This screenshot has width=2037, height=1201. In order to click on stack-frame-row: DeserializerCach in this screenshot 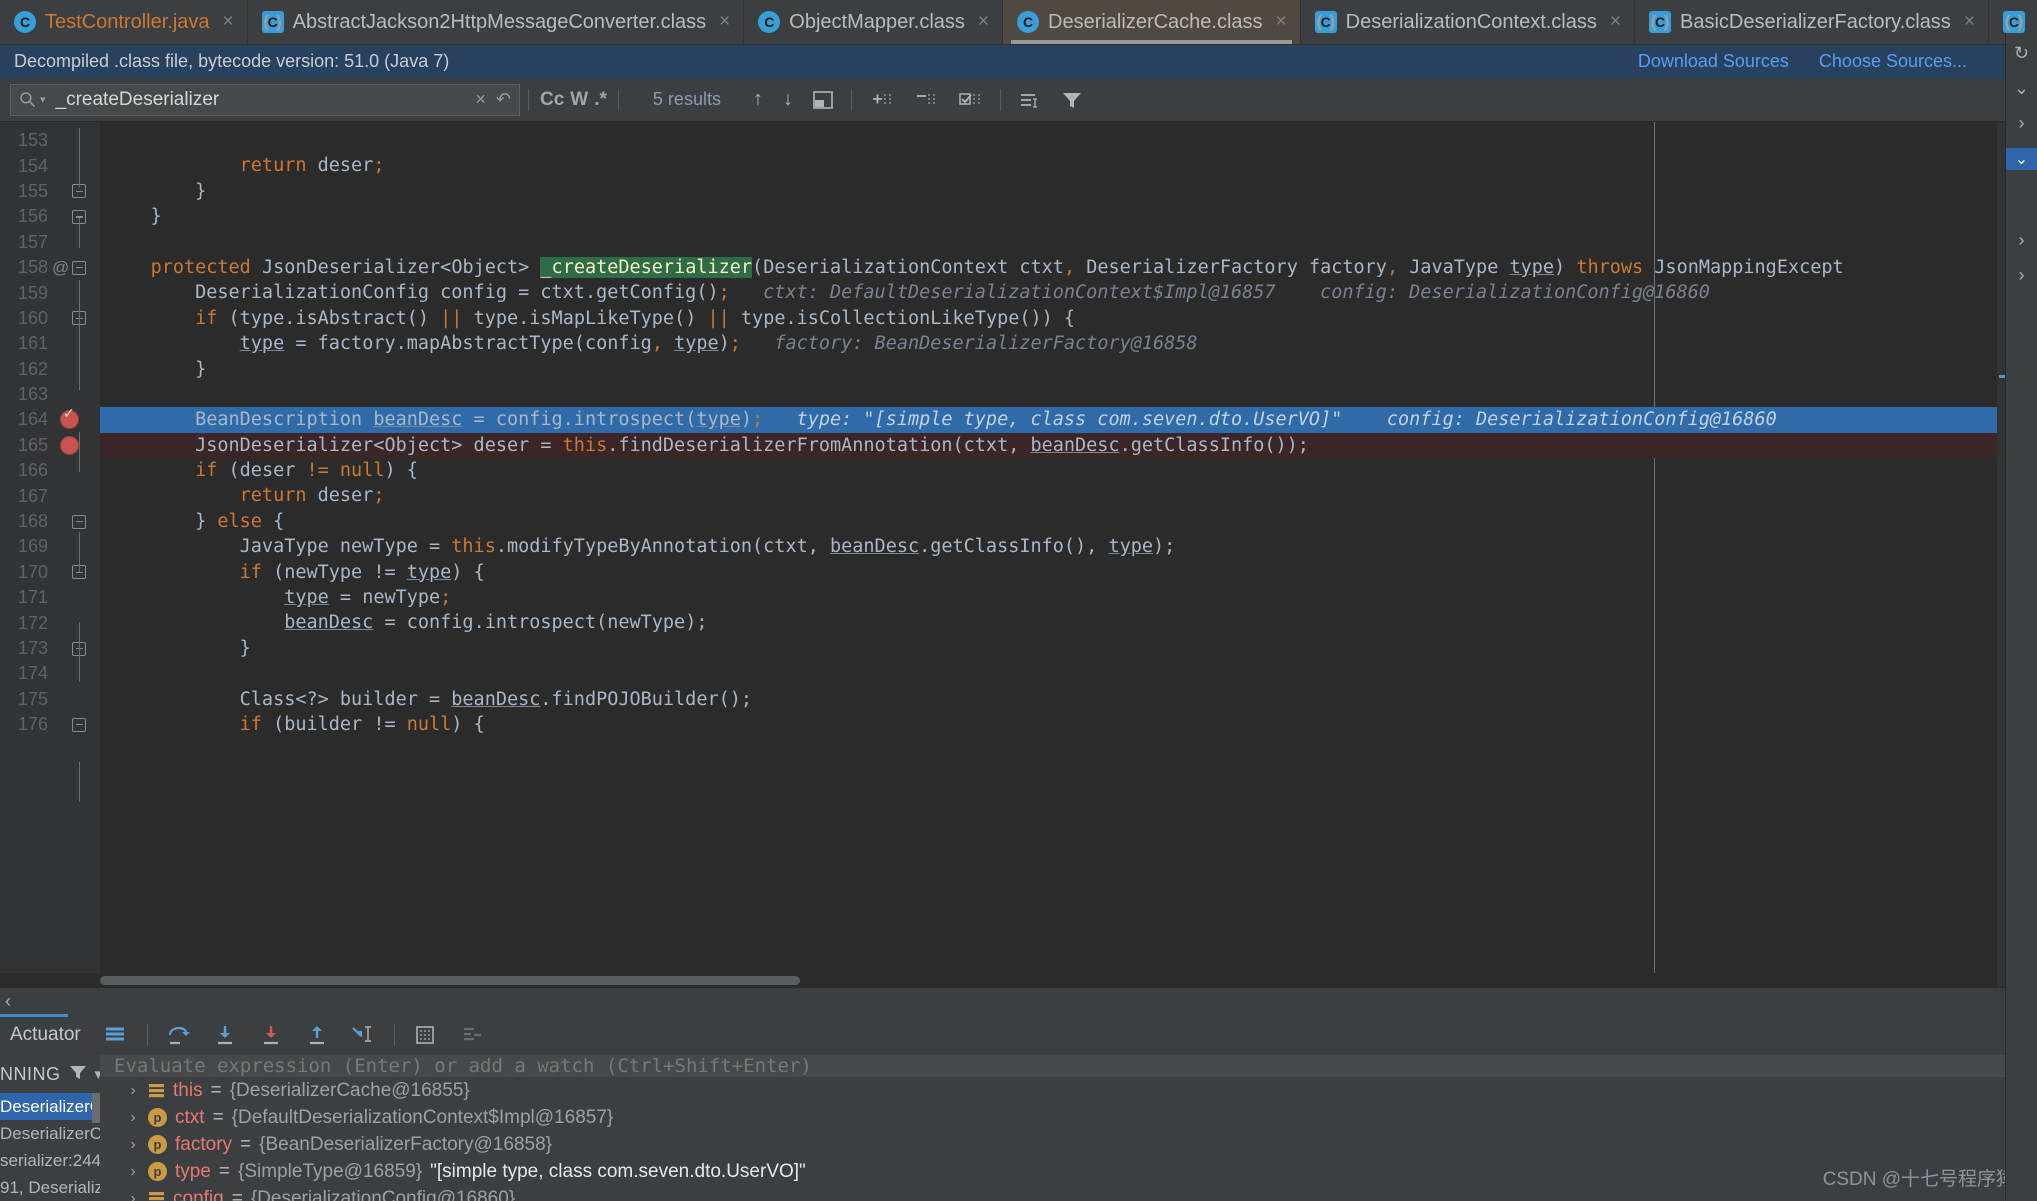, I will do `click(50, 1106)`.